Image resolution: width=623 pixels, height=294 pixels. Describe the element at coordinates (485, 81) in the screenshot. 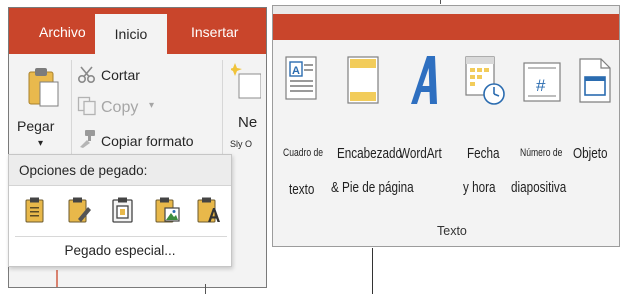

I see `date-time-icon` at that location.